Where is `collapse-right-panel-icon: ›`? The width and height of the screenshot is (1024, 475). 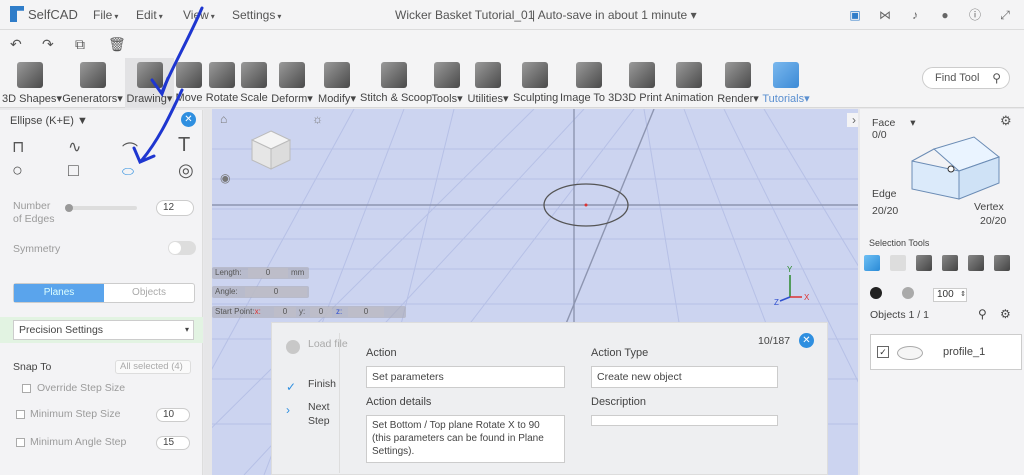
collapse-right-panel-icon: › is located at coordinates (852, 120).